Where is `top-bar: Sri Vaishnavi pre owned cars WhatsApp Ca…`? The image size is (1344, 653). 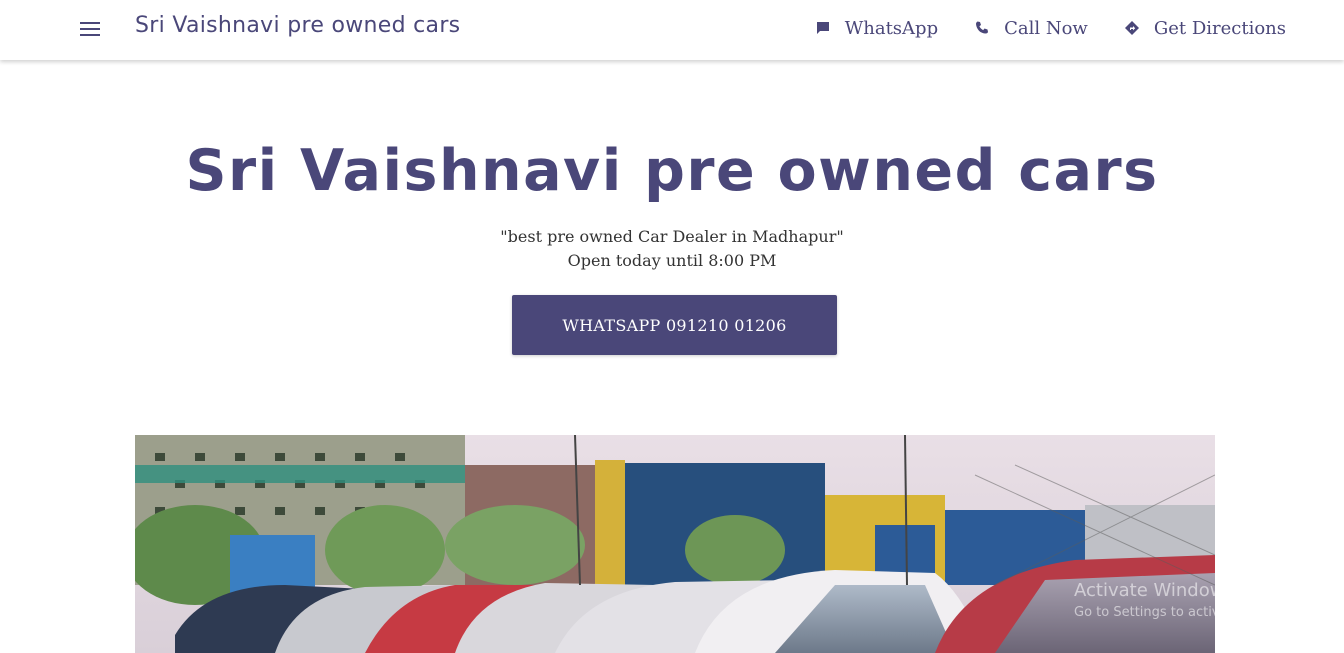
top-bar: Sri Vaishnavi pre owned cars WhatsApp Ca… is located at coordinates (672, 30).